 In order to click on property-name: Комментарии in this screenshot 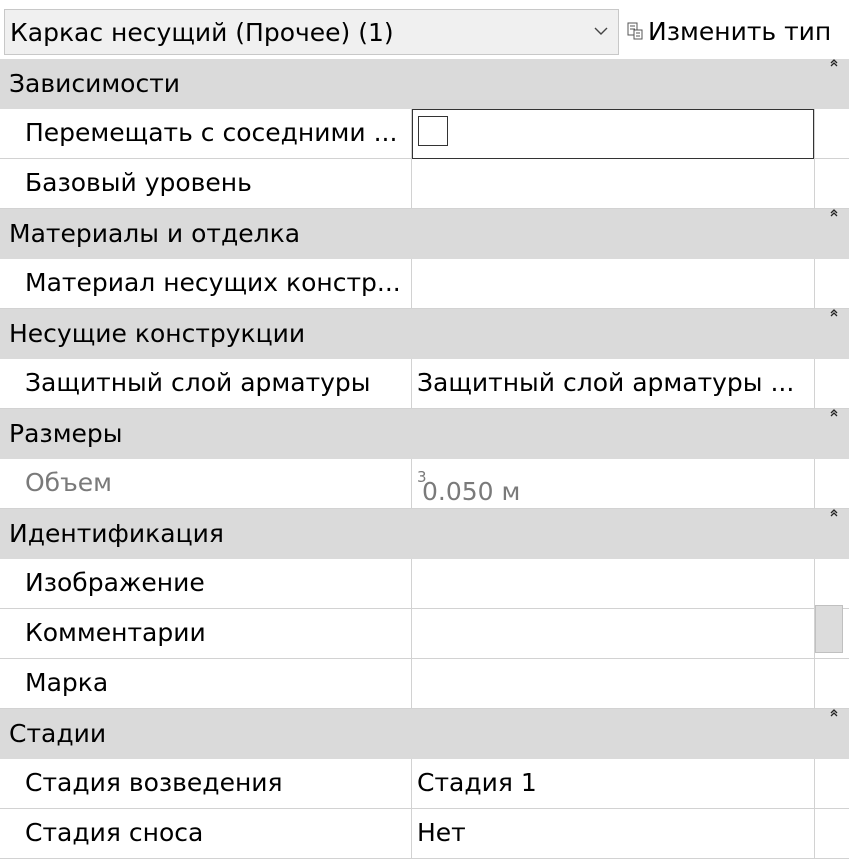, I will do `click(115, 632)`.